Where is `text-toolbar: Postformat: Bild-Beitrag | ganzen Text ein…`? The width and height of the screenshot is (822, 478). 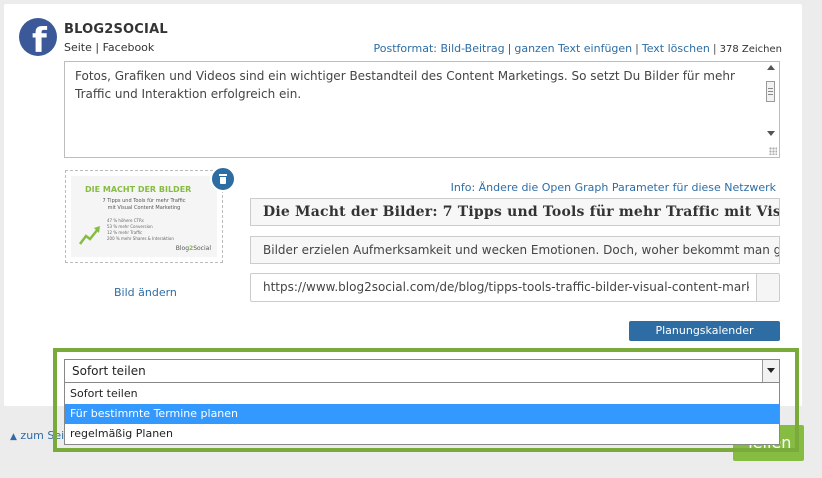 text-toolbar: Postformat: Bild-Beitrag | ganzen Text ein… is located at coordinates (577, 48).